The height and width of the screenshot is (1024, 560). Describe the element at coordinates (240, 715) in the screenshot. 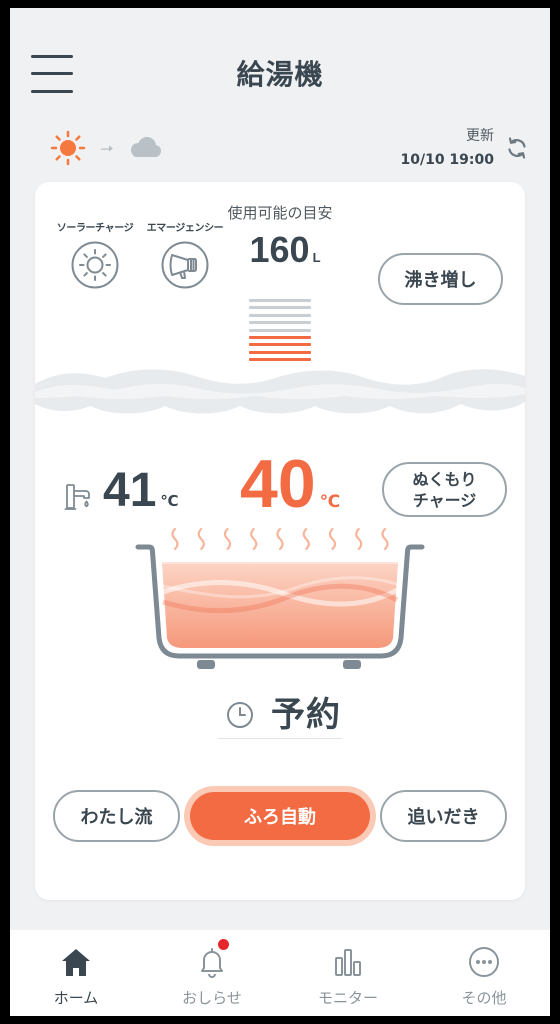

I see `clock-icon` at that location.